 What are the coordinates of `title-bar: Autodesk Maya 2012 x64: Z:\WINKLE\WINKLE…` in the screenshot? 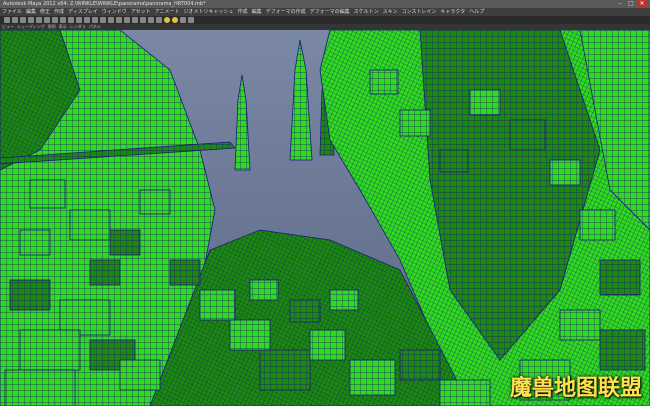 It's located at (325, 4).